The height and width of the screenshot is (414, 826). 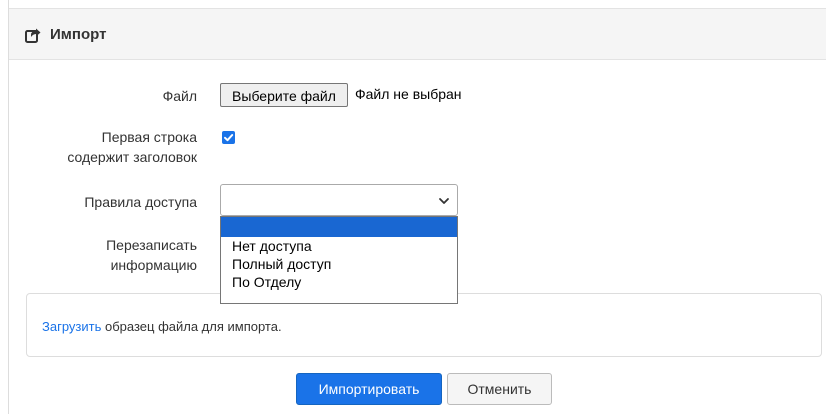 What do you see at coordinates (78, 34) in the screenshot?
I see `page-title: Импорт` at bounding box center [78, 34].